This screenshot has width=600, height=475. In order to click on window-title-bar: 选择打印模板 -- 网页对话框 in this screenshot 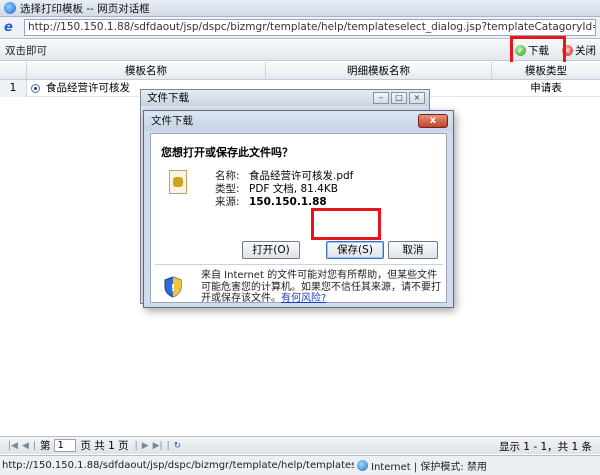, I will do `click(300, 8)`.